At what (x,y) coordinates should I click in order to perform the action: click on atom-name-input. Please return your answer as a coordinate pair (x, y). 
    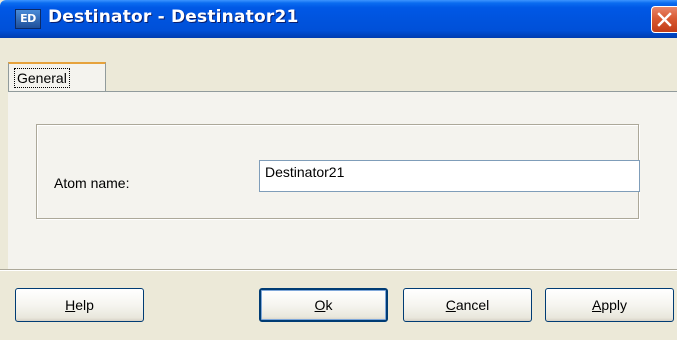
    Looking at the image, I should click on (449, 176).